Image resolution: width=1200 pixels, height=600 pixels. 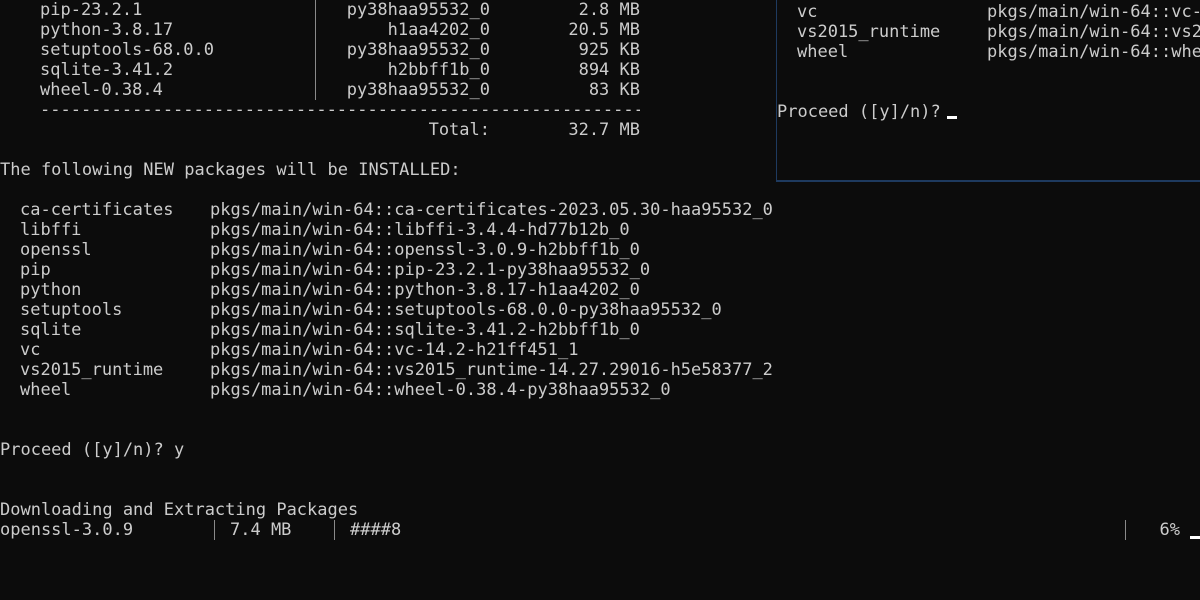 What do you see at coordinates (91, 10) in the screenshot?
I see `table-row-pkg: pip-23.2.1` at bounding box center [91, 10].